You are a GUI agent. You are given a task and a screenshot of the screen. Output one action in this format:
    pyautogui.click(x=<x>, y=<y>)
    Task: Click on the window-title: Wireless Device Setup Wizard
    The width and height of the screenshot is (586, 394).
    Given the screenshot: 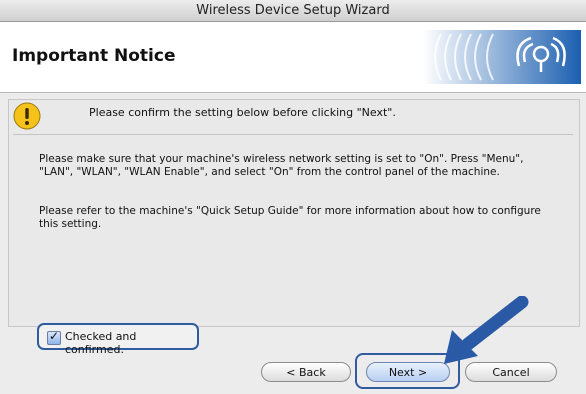 What is the action you would take?
    pyautogui.click(x=293, y=10)
    